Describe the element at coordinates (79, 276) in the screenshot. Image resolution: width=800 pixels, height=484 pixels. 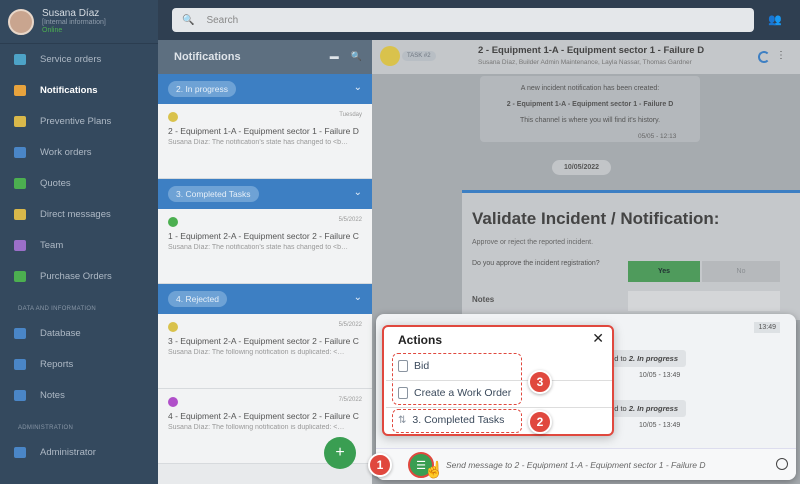
I see `sidebar-item-purchase-orders: Purchase Orders` at that location.